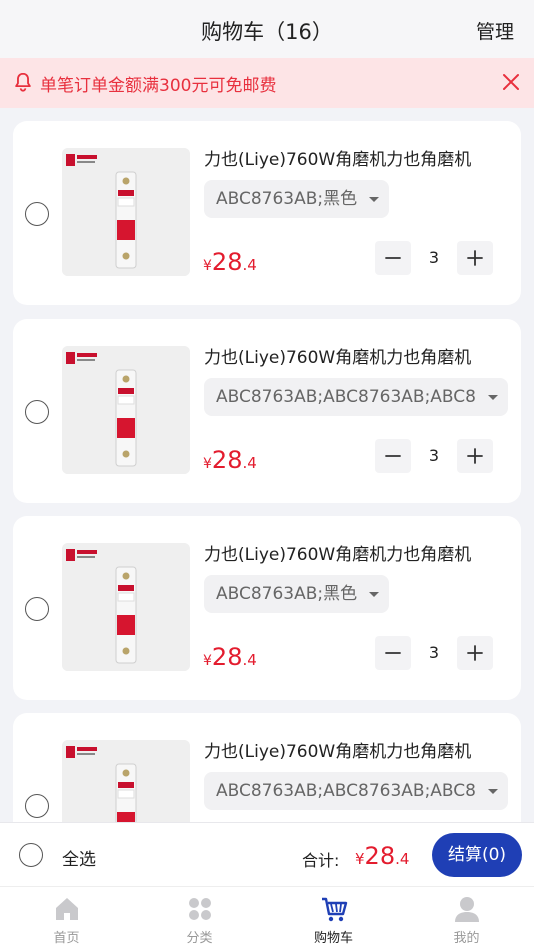 This screenshot has height=950, width=534. Describe the element at coordinates (335, 909) in the screenshot. I see `cart-icon` at that location.